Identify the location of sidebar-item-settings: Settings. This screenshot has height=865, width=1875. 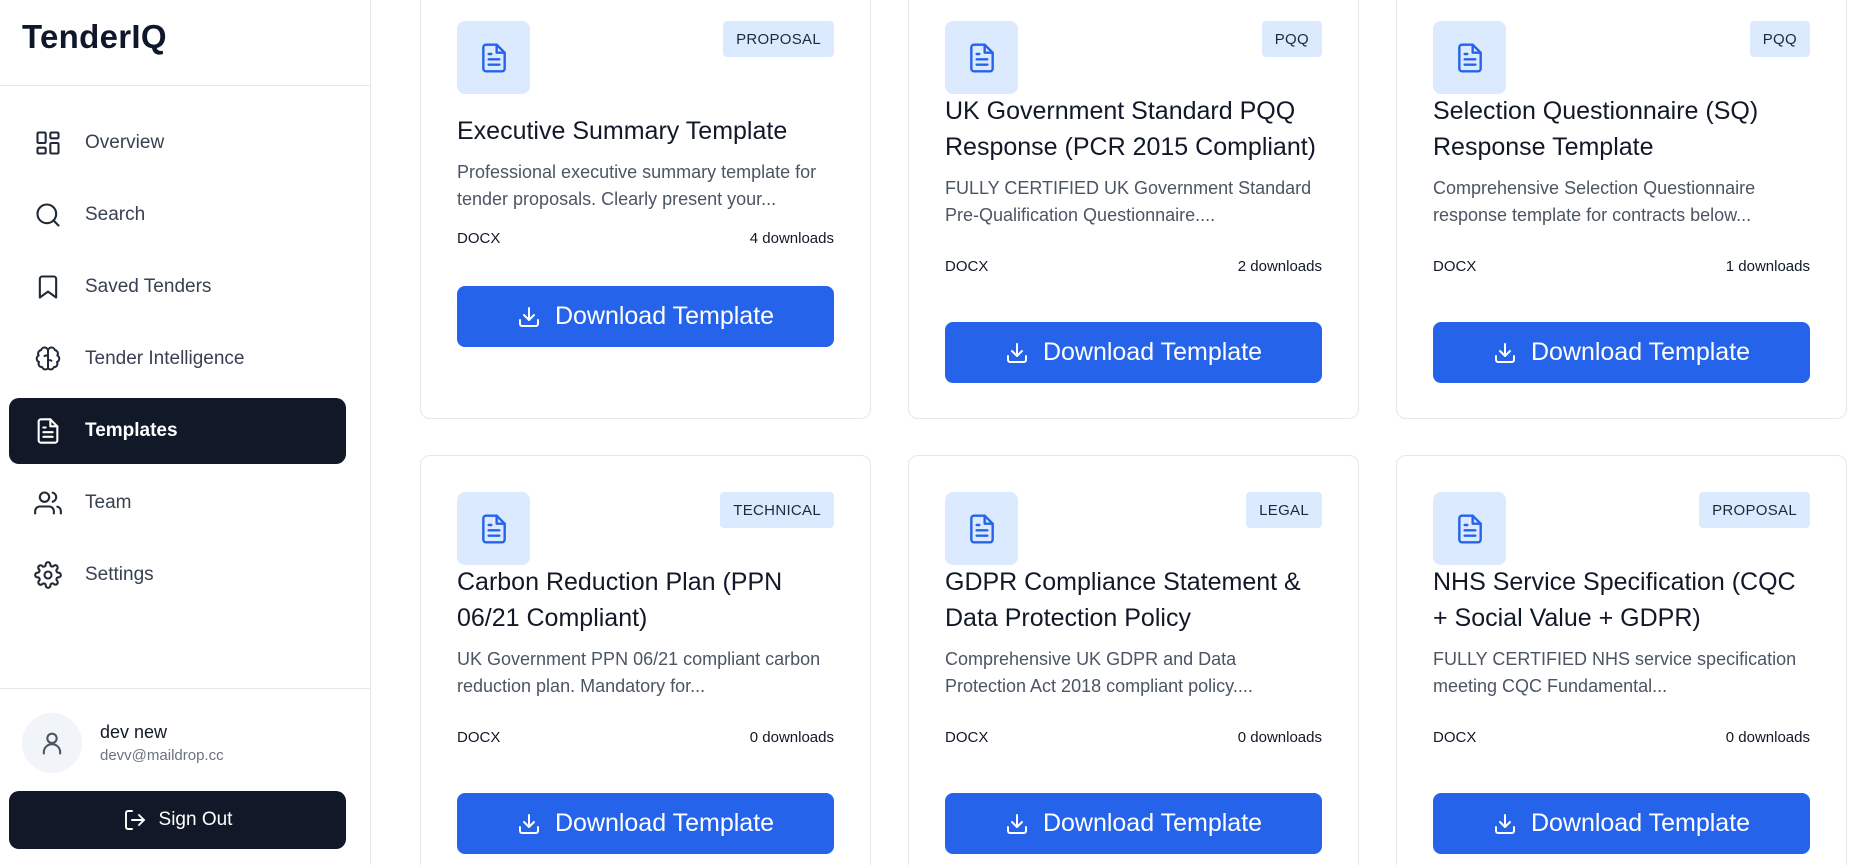
(177, 575).